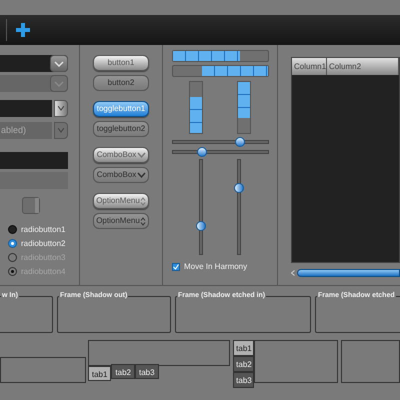  I want to click on scroll-left-icon, so click(293, 273).